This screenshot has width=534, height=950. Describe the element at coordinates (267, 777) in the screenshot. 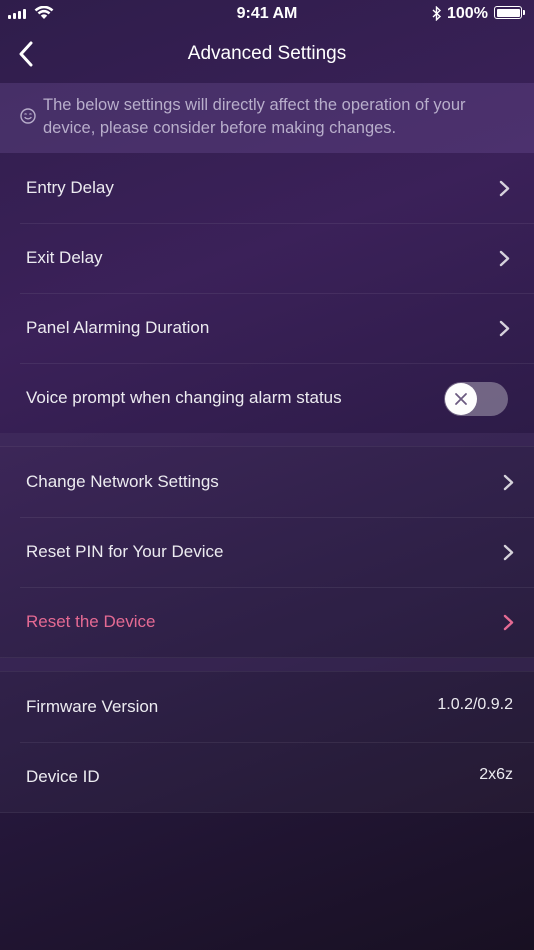

I see `device-id-row: Device ID 2x6z` at that location.